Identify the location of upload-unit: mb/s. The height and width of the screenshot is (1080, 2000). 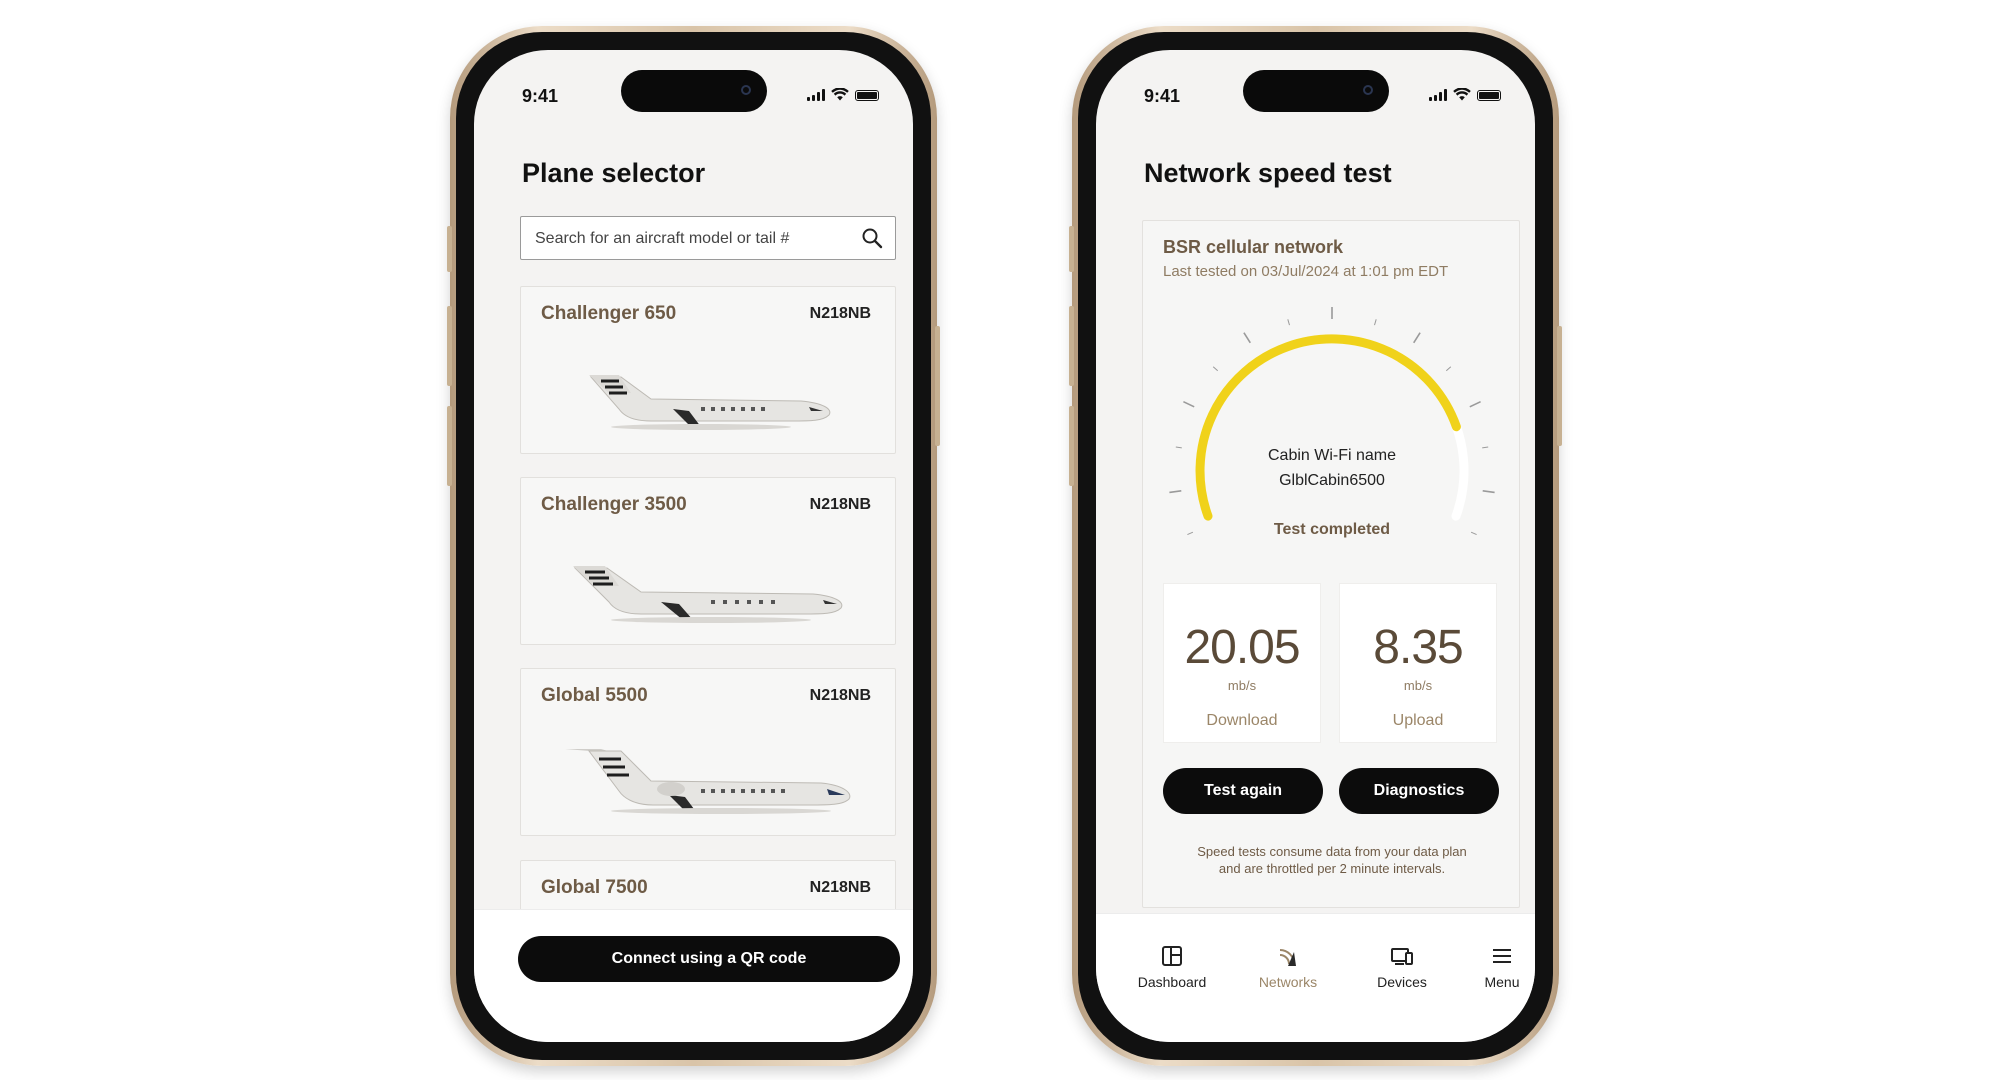
(1418, 685).